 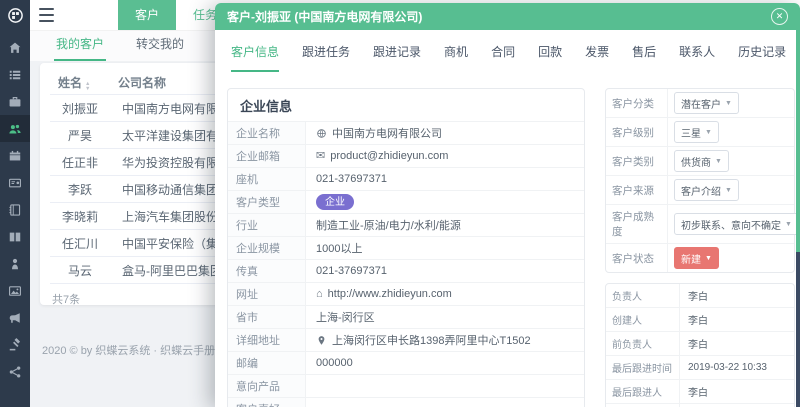 I want to click on image-icon, so click(x=15, y=290).